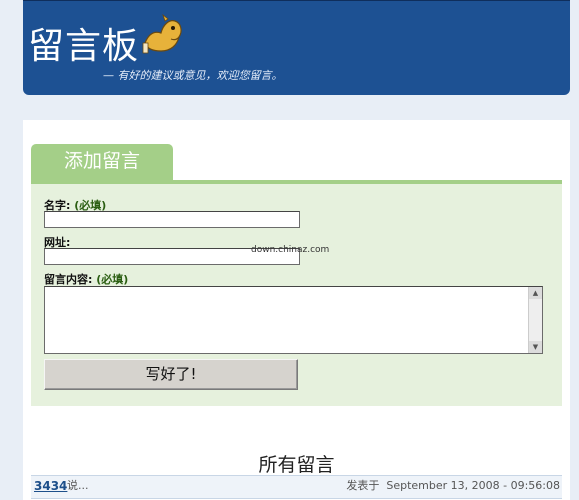 The image size is (579, 500). Describe the element at coordinates (50, 486) in the screenshot. I see `entry-author-link: 3434` at that location.